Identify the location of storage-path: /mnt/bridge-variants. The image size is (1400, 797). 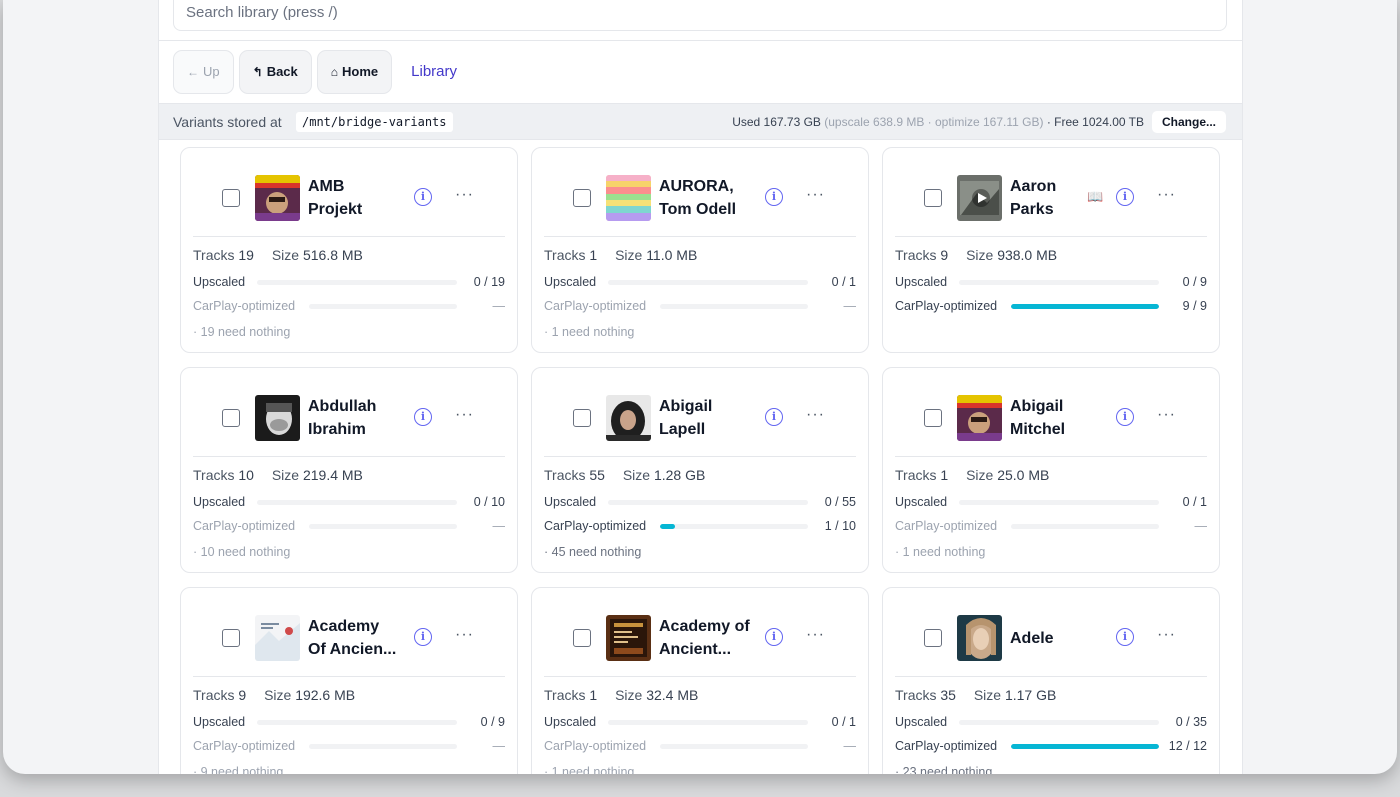
(374, 122).